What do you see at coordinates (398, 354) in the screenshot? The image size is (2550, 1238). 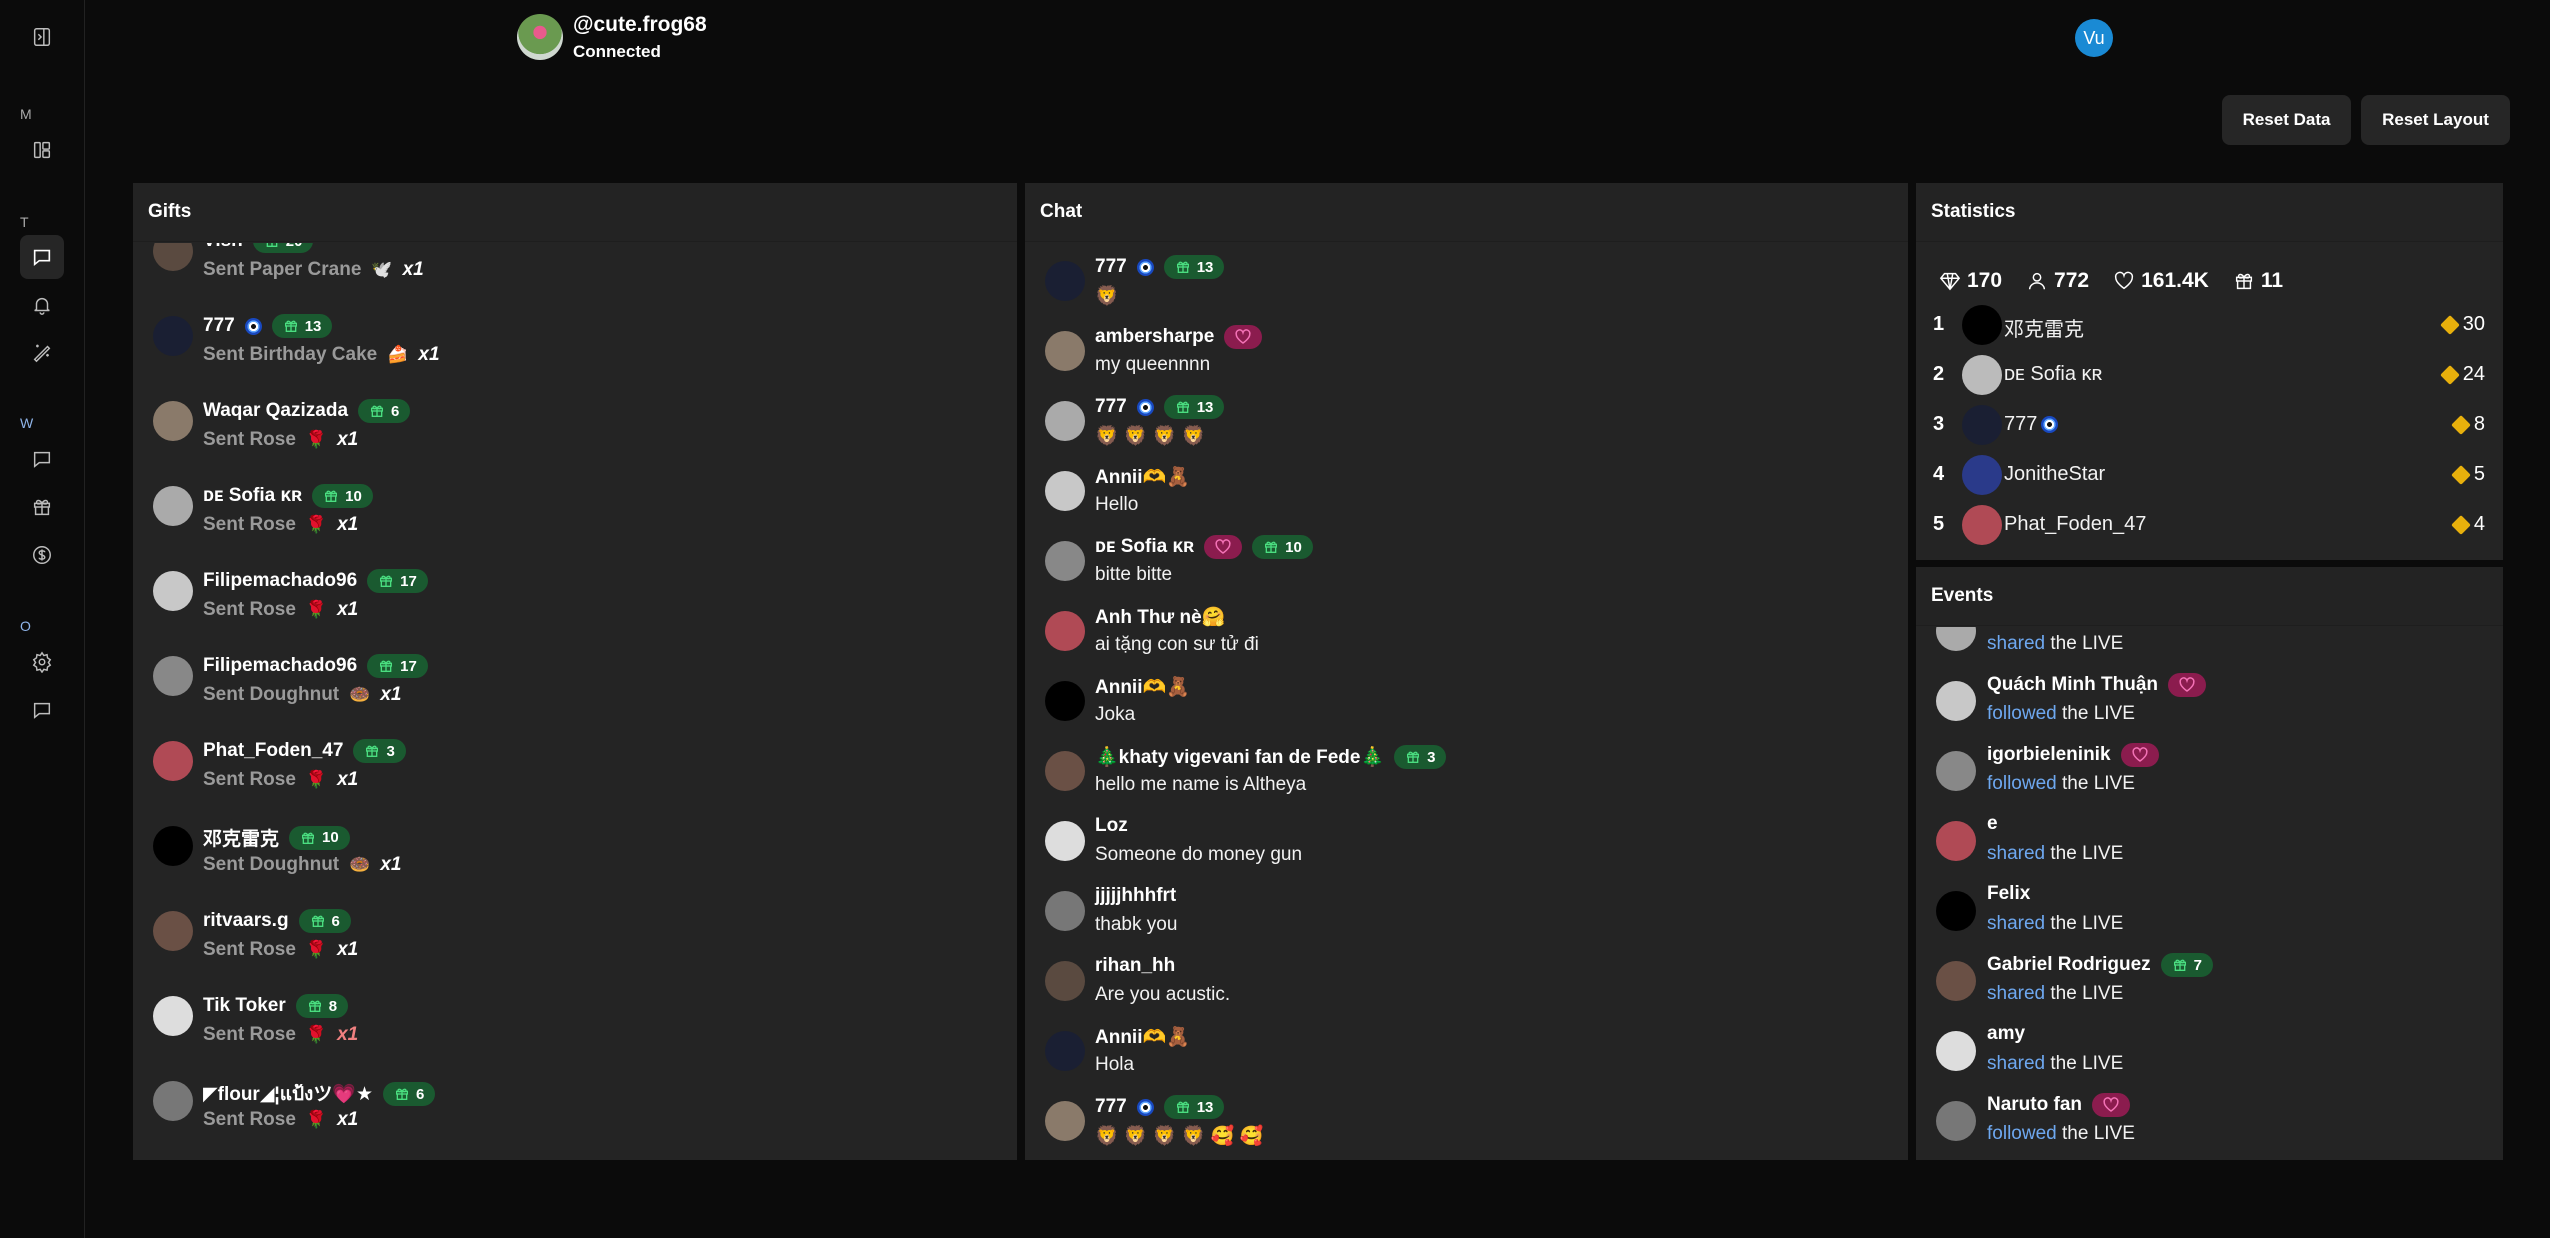 I see `gift-image-icon: 🍰` at bounding box center [398, 354].